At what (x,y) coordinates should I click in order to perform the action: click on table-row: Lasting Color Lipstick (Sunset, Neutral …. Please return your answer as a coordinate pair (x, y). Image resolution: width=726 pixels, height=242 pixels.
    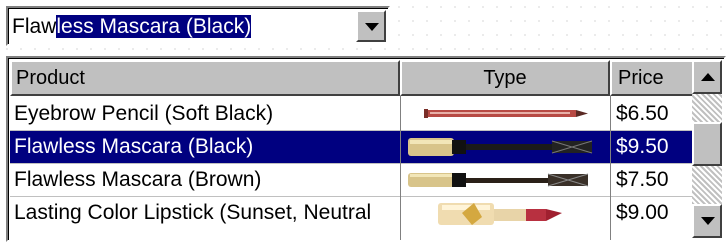
    Looking at the image, I should click on (353, 213).